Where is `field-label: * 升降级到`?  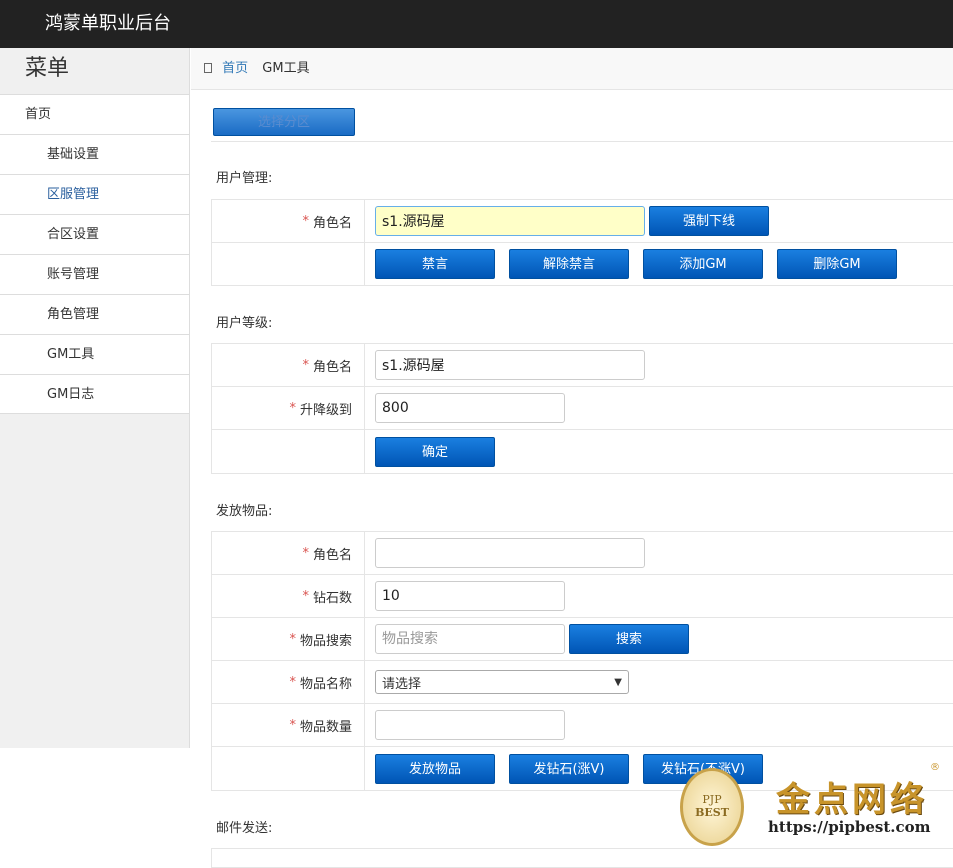 field-label: * 升降级到 is located at coordinates (288, 408).